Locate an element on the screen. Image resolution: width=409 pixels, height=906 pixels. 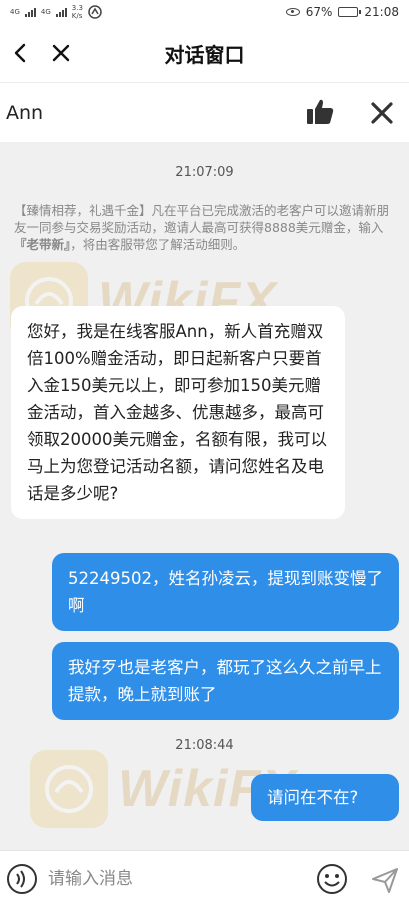
wikifx-logo-icon is located at coordinates (69, 789).